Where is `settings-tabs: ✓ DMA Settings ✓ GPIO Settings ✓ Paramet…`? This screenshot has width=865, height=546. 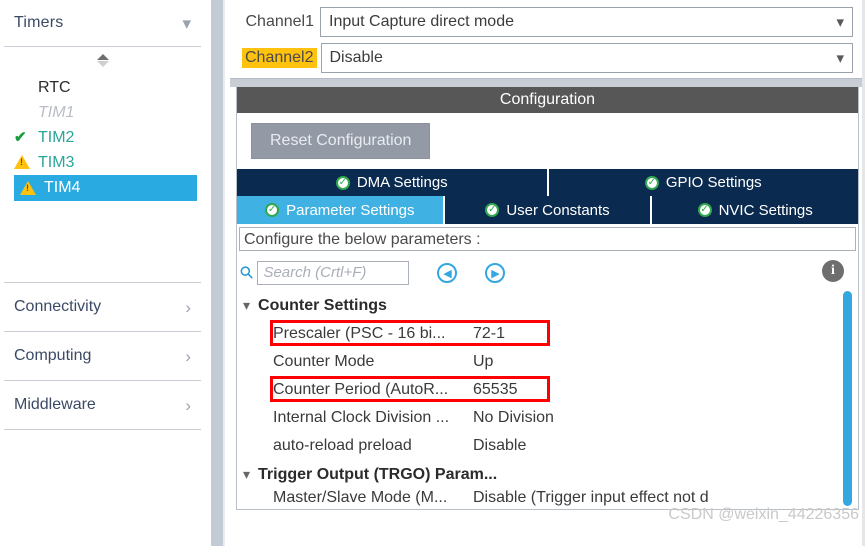
settings-tabs: ✓ DMA Settings ✓ GPIO Settings ✓ Paramet… is located at coordinates (548, 196).